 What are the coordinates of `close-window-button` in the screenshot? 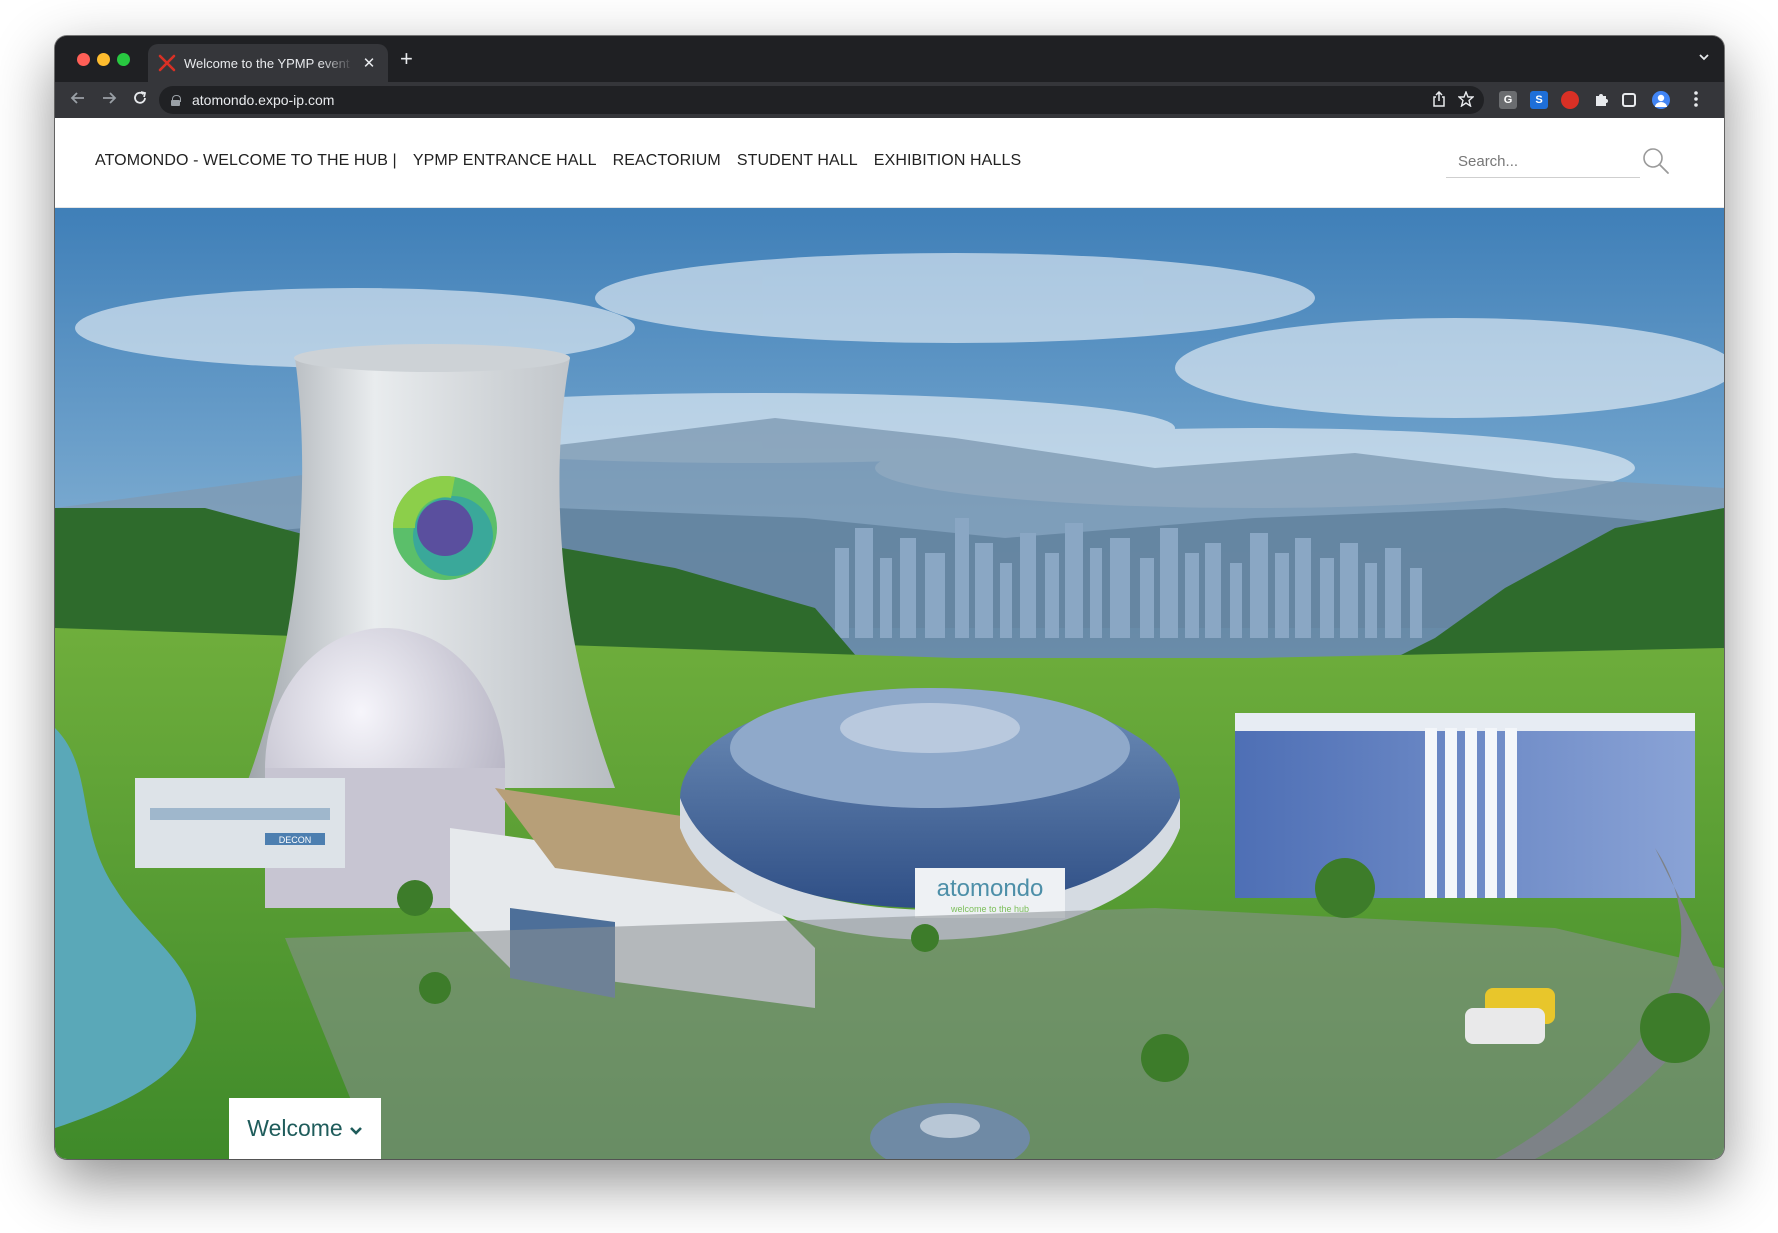 It's located at (83, 59).